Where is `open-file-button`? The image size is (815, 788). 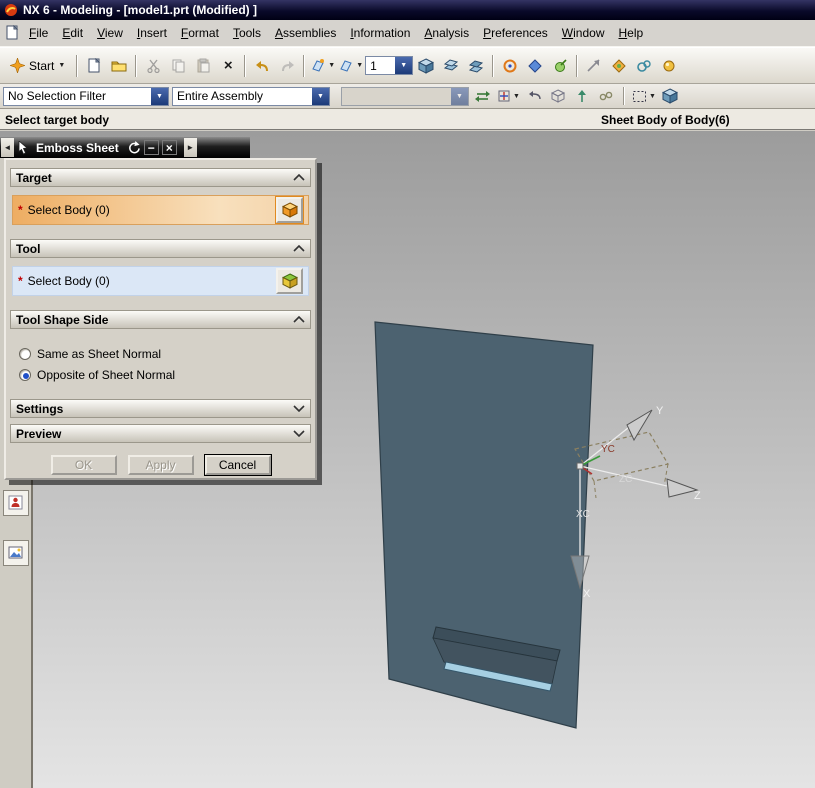
open-file-button is located at coordinates (119, 66).